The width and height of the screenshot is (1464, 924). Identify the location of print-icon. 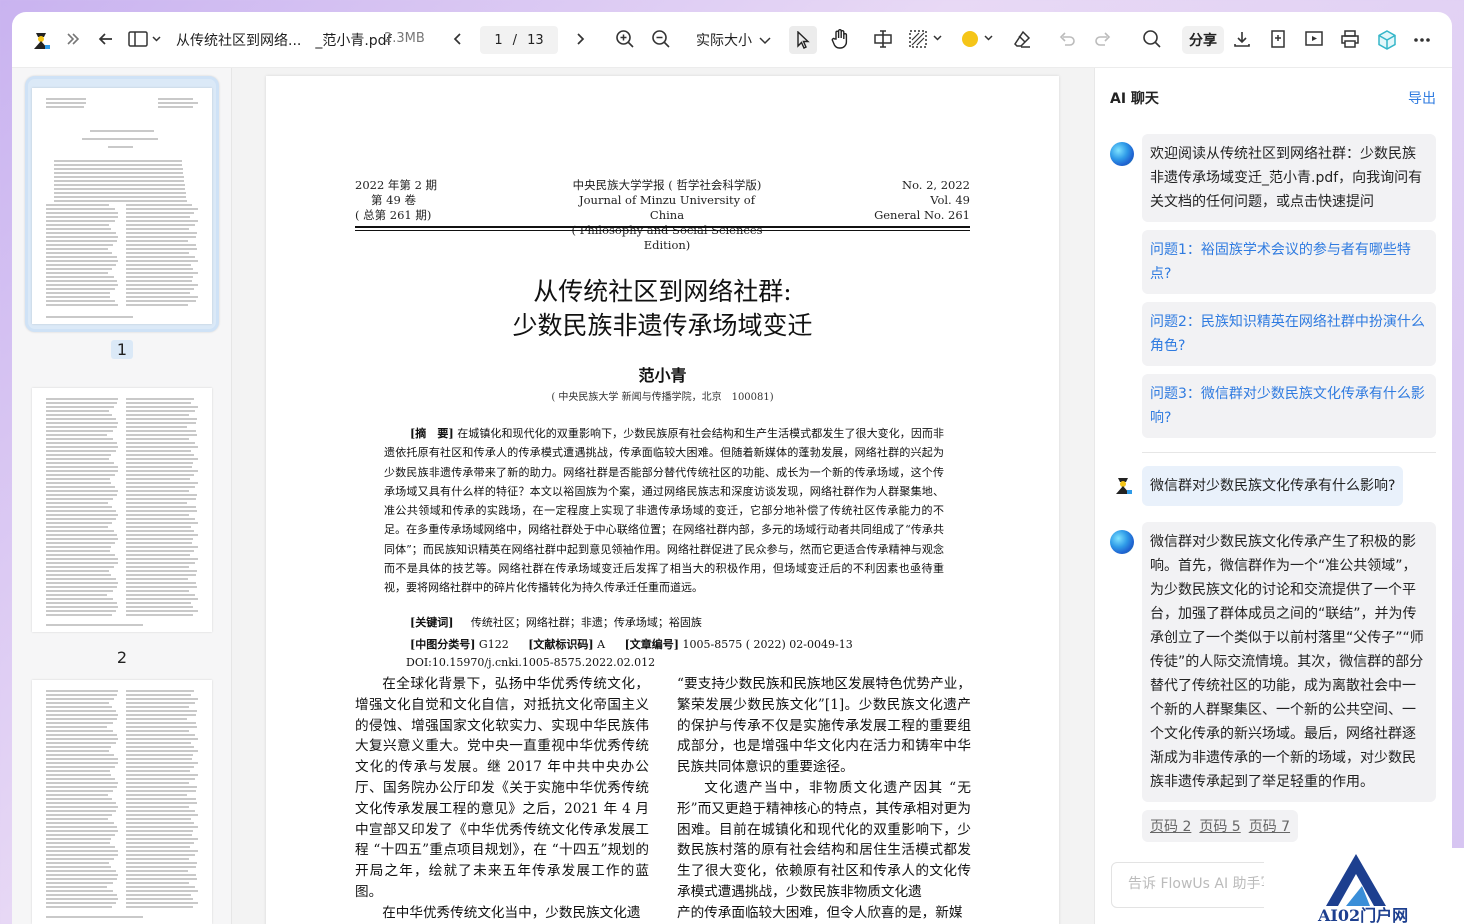
(1350, 39).